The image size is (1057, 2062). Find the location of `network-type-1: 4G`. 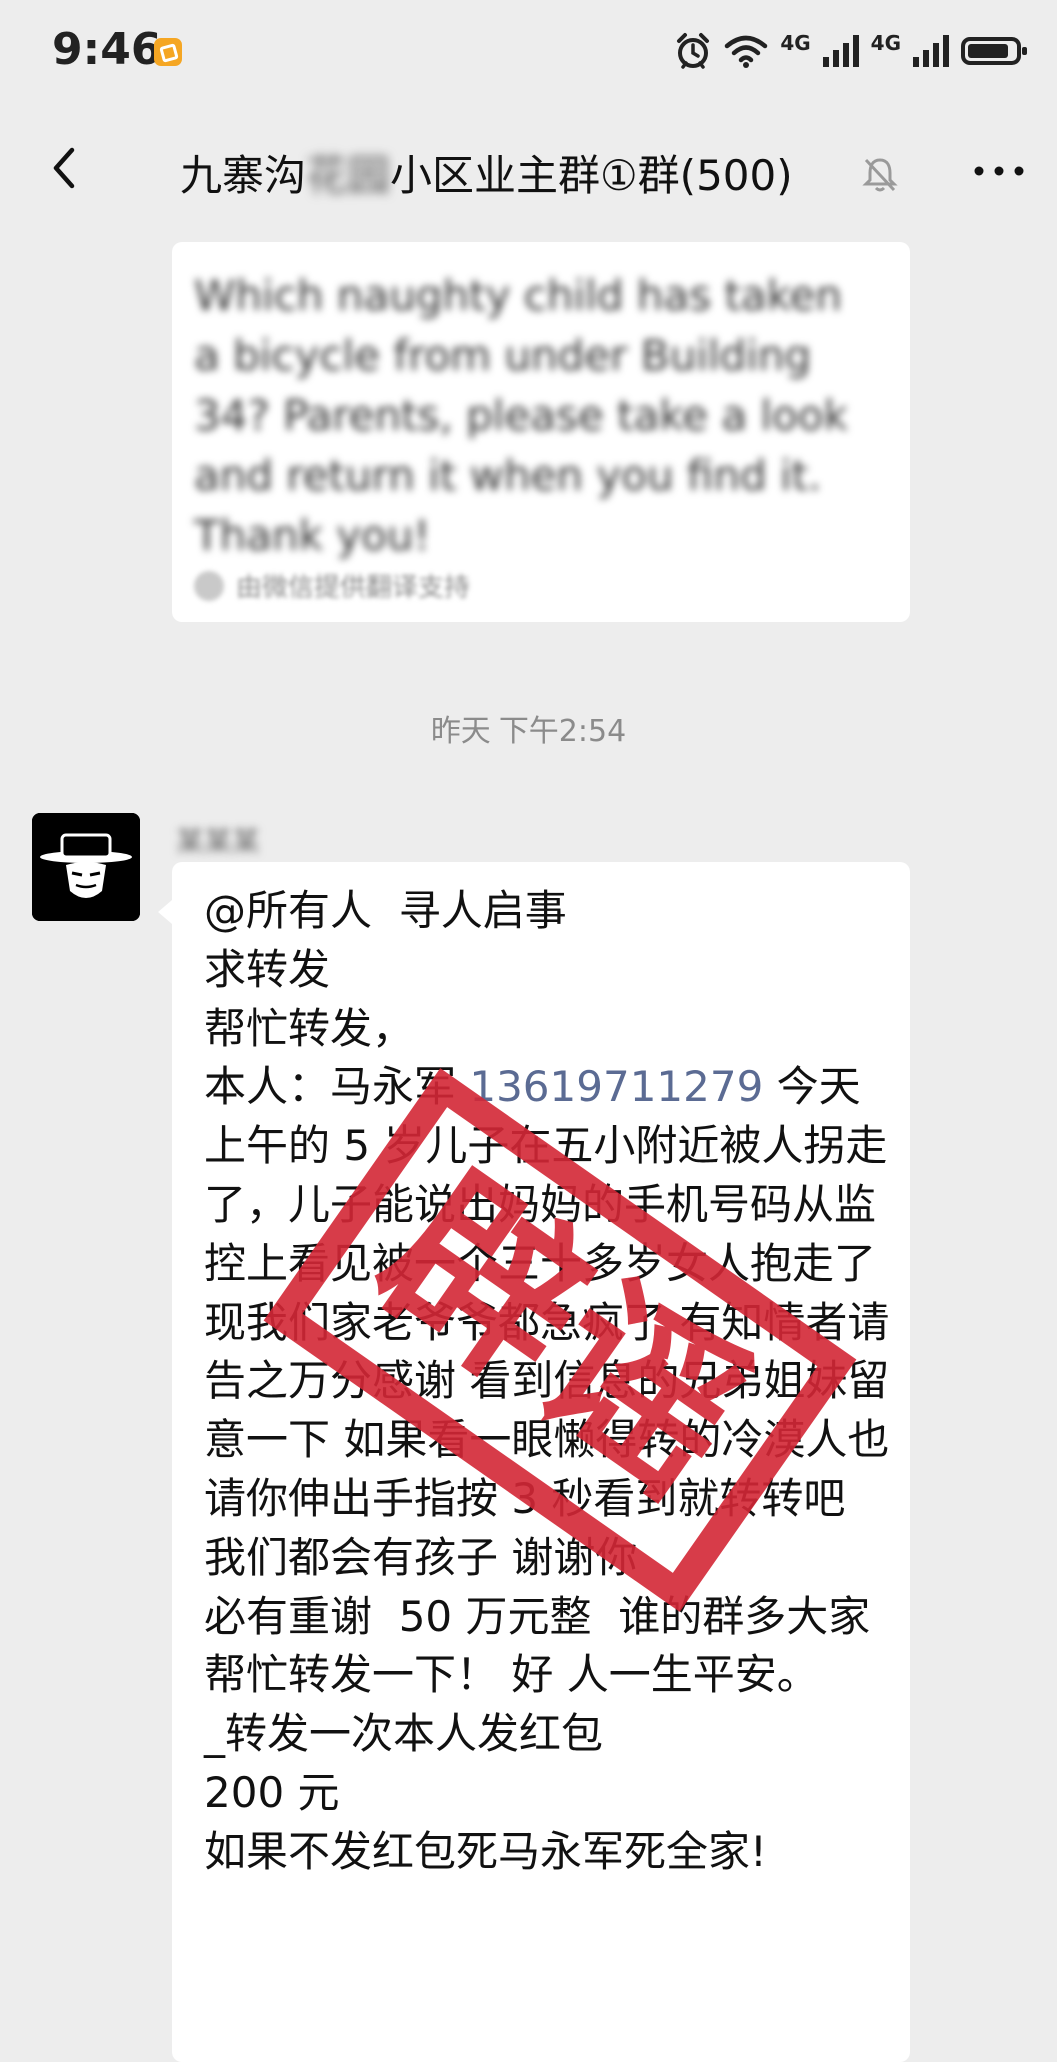

network-type-1: 4G is located at coordinates (795, 43).